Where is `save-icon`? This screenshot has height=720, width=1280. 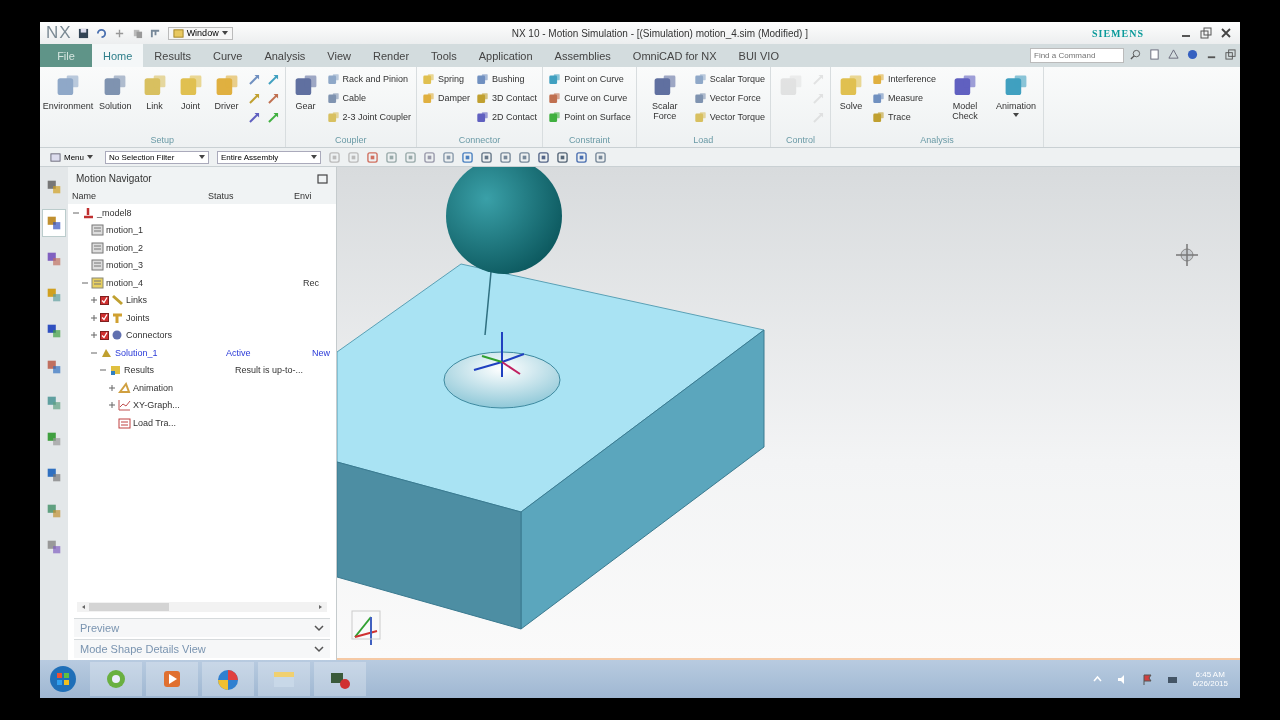 save-icon is located at coordinates (83, 33).